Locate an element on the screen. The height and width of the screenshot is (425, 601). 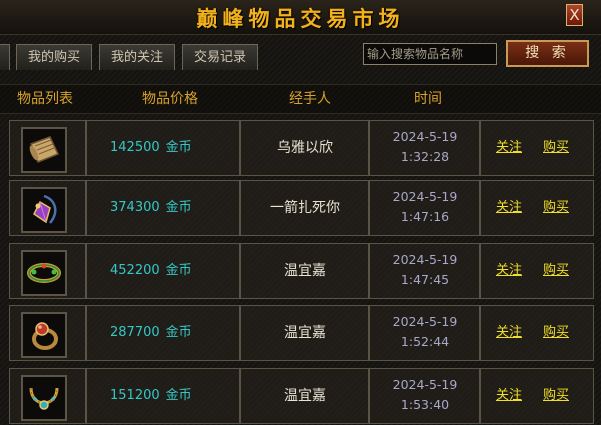
column-time: 时间 is located at coordinates (428, 99).